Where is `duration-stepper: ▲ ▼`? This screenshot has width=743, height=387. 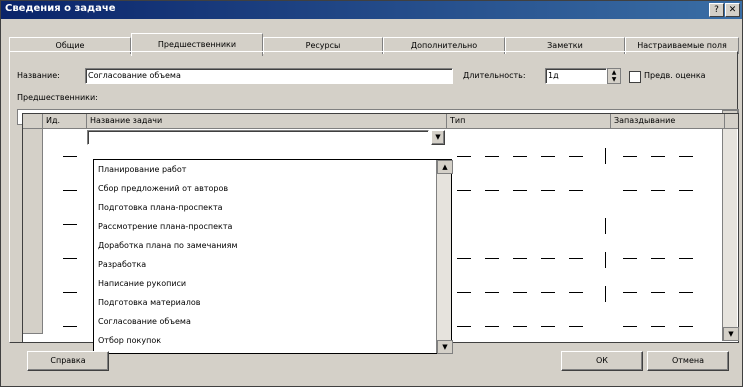 duration-stepper: ▲ ▼ is located at coordinates (614, 76).